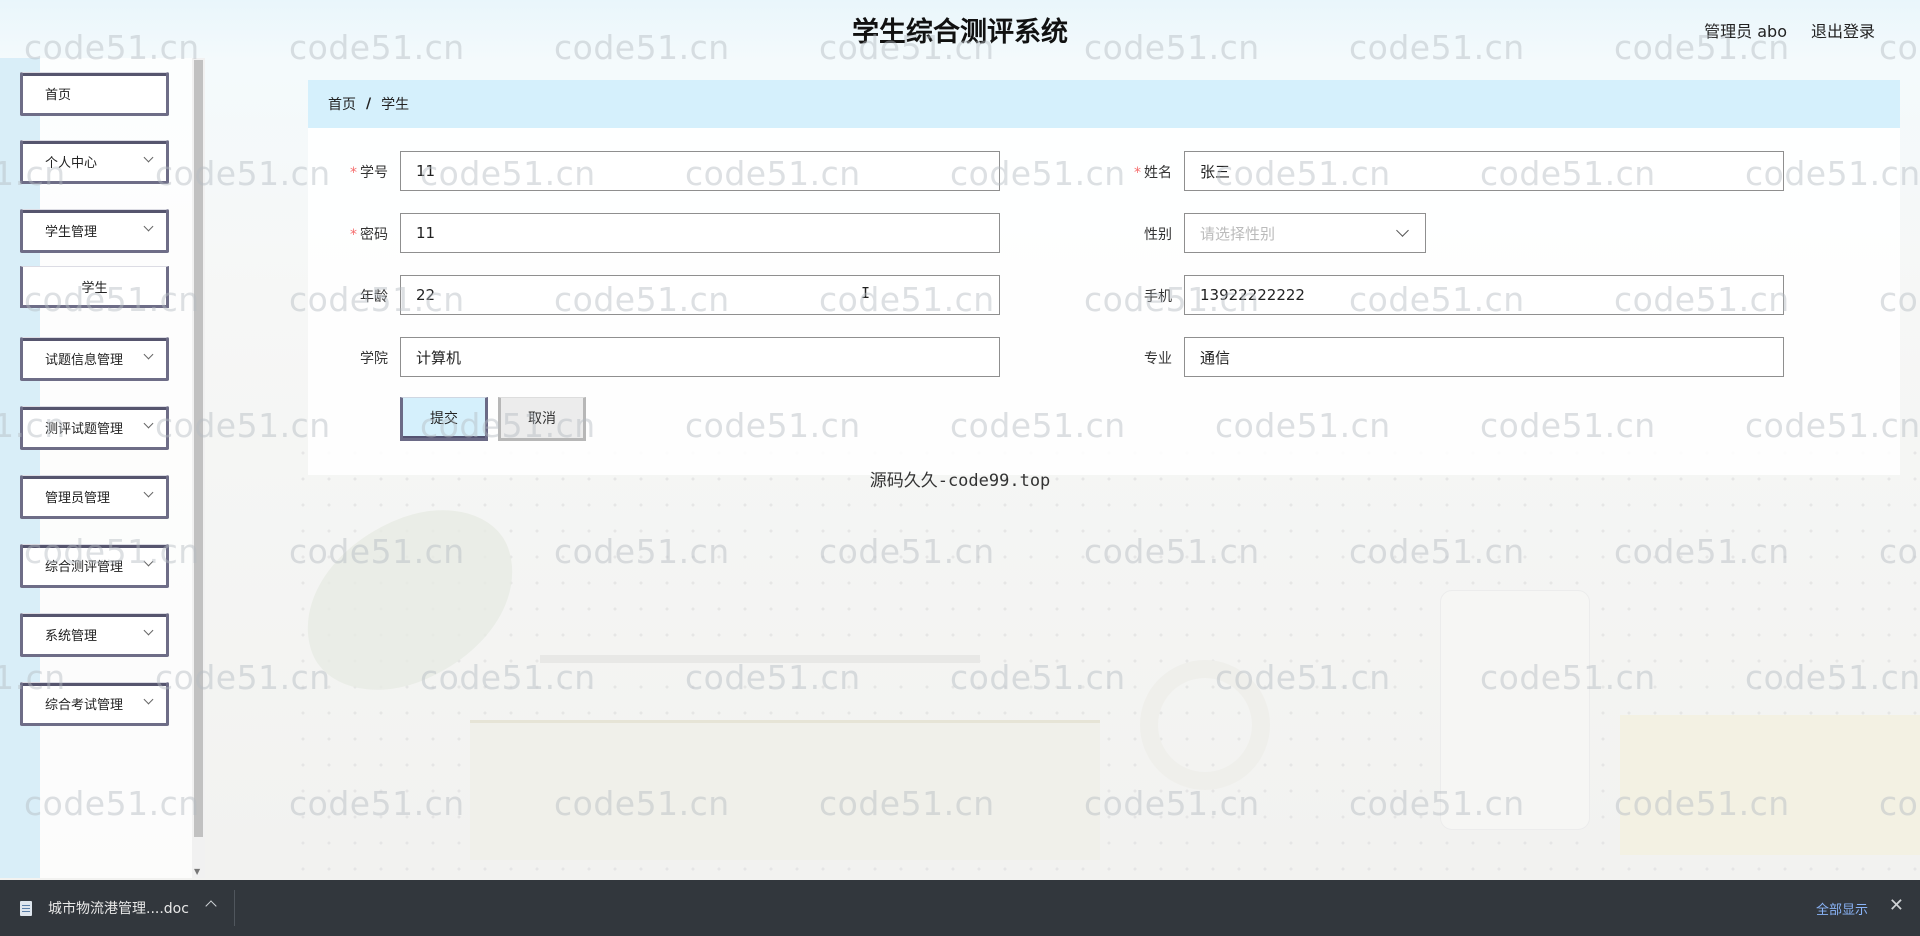 Image resolution: width=1920 pixels, height=936 pixels. Describe the element at coordinates (542, 419) in the screenshot. I see `cancel-button: 取消` at that location.